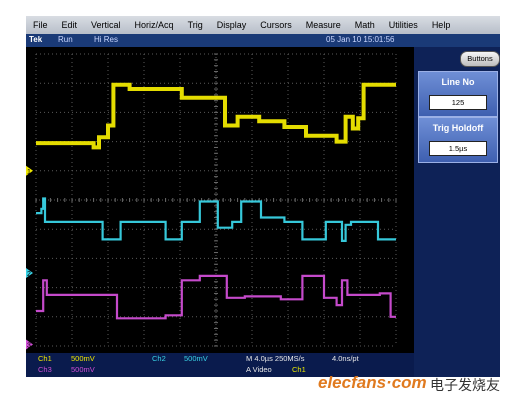 The image size is (526, 400). What do you see at coordinates (263, 40) in the screenshot?
I see `status-bar: Tek Run Hi Res 05 Jan 10 15:01:56` at bounding box center [263, 40].